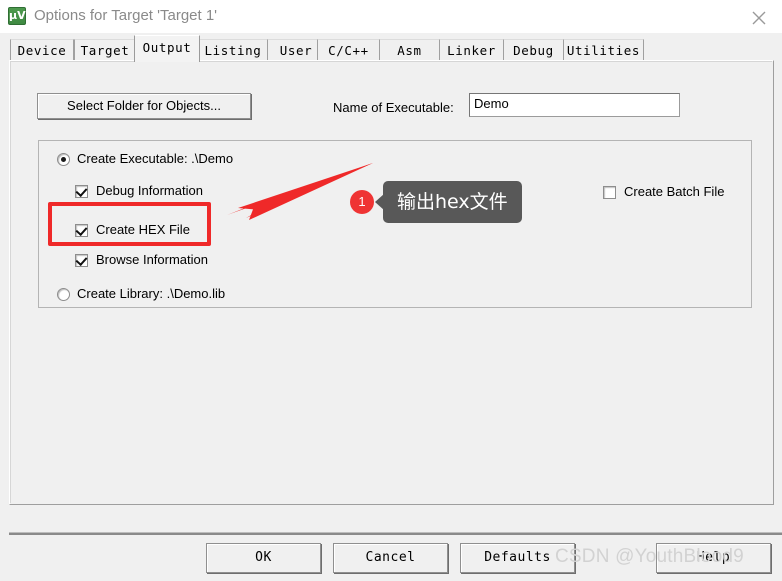  What do you see at coordinates (81, 191) in the screenshot?
I see `debug-information-checkbox` at bounding box center [81, 191].